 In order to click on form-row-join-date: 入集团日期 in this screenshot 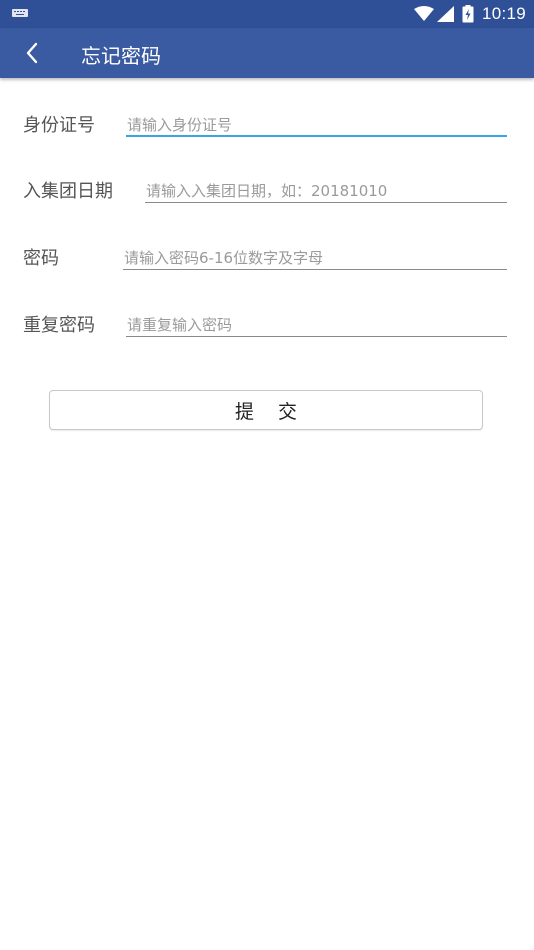, I will do `click(267, 189)`.